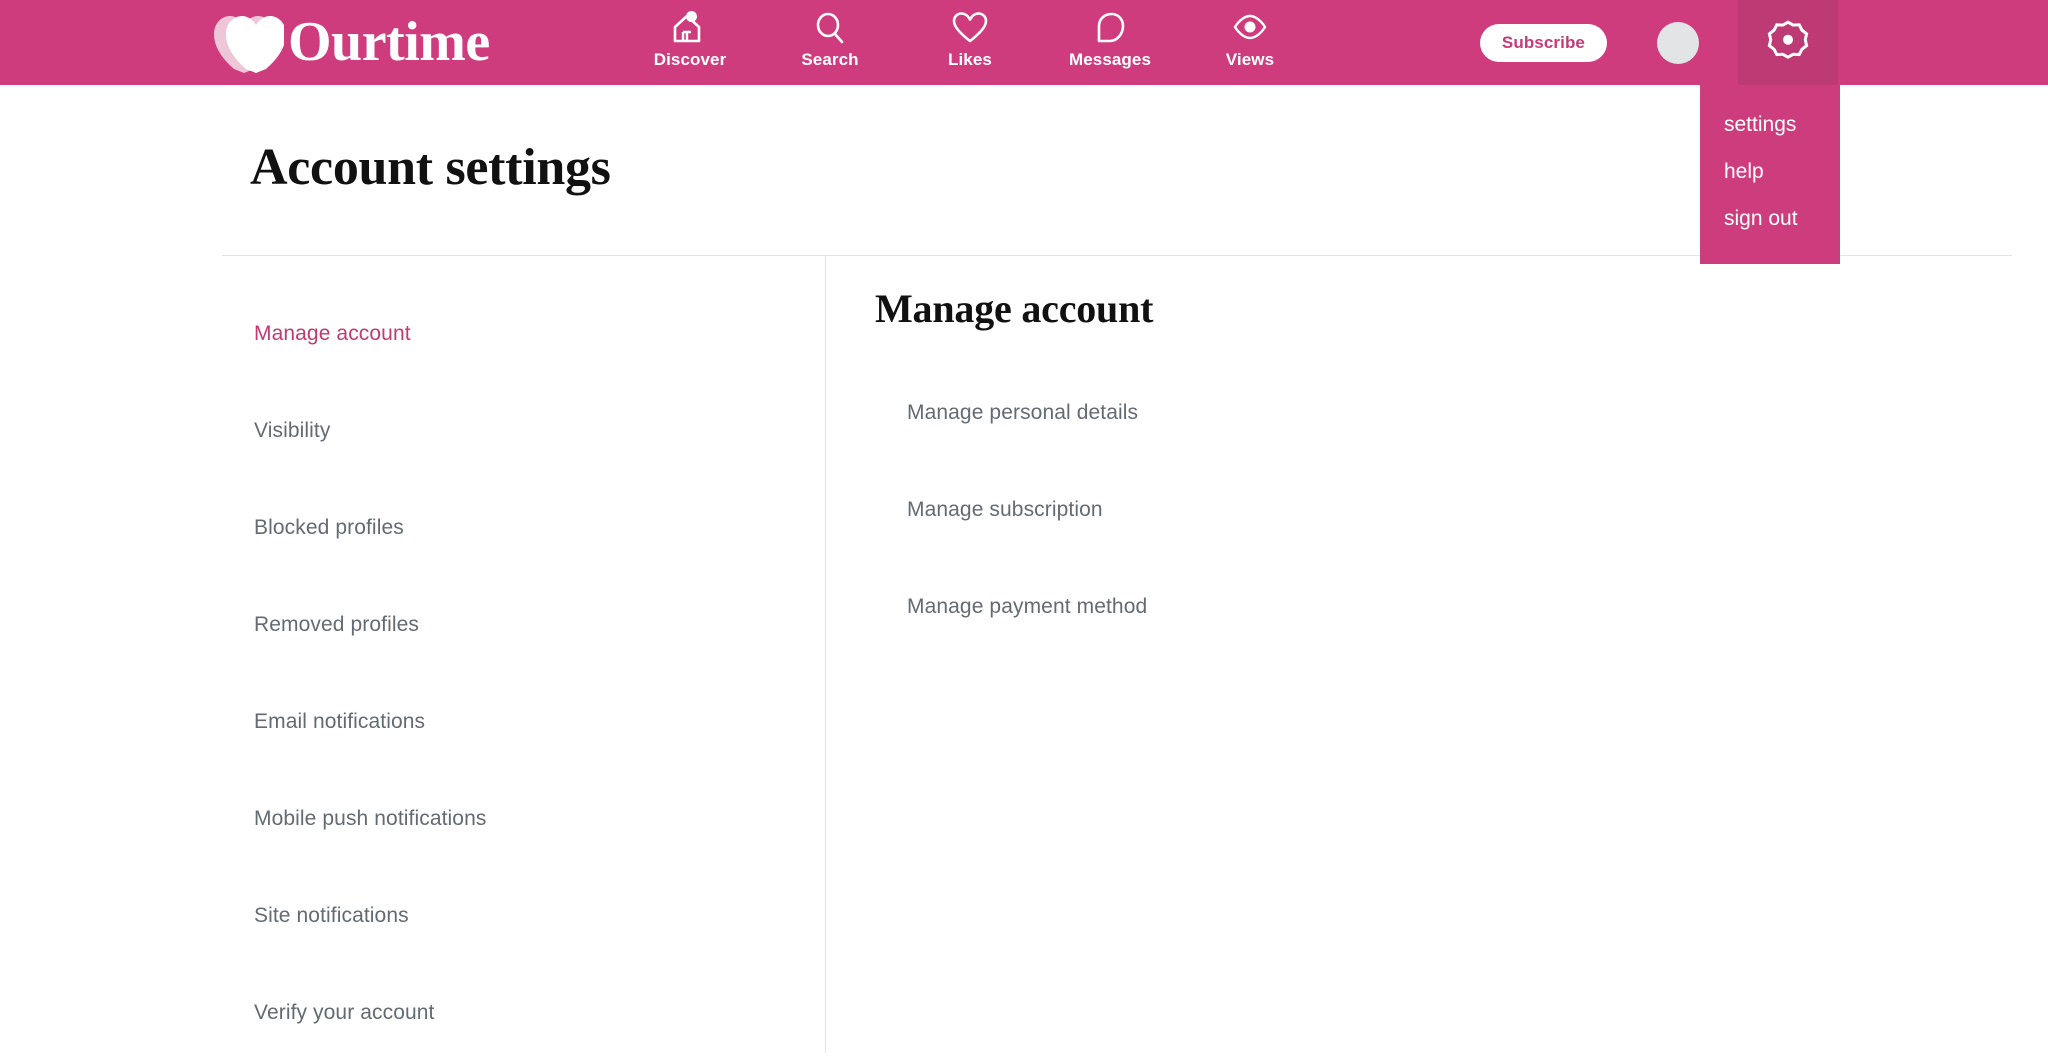 The height and width of the screenshot is (1061, 2048). Describe the element at coordinates (514, 1012) in the screenshot. I see `sidebar-item-verify-your-account: Verify your account` at that location.